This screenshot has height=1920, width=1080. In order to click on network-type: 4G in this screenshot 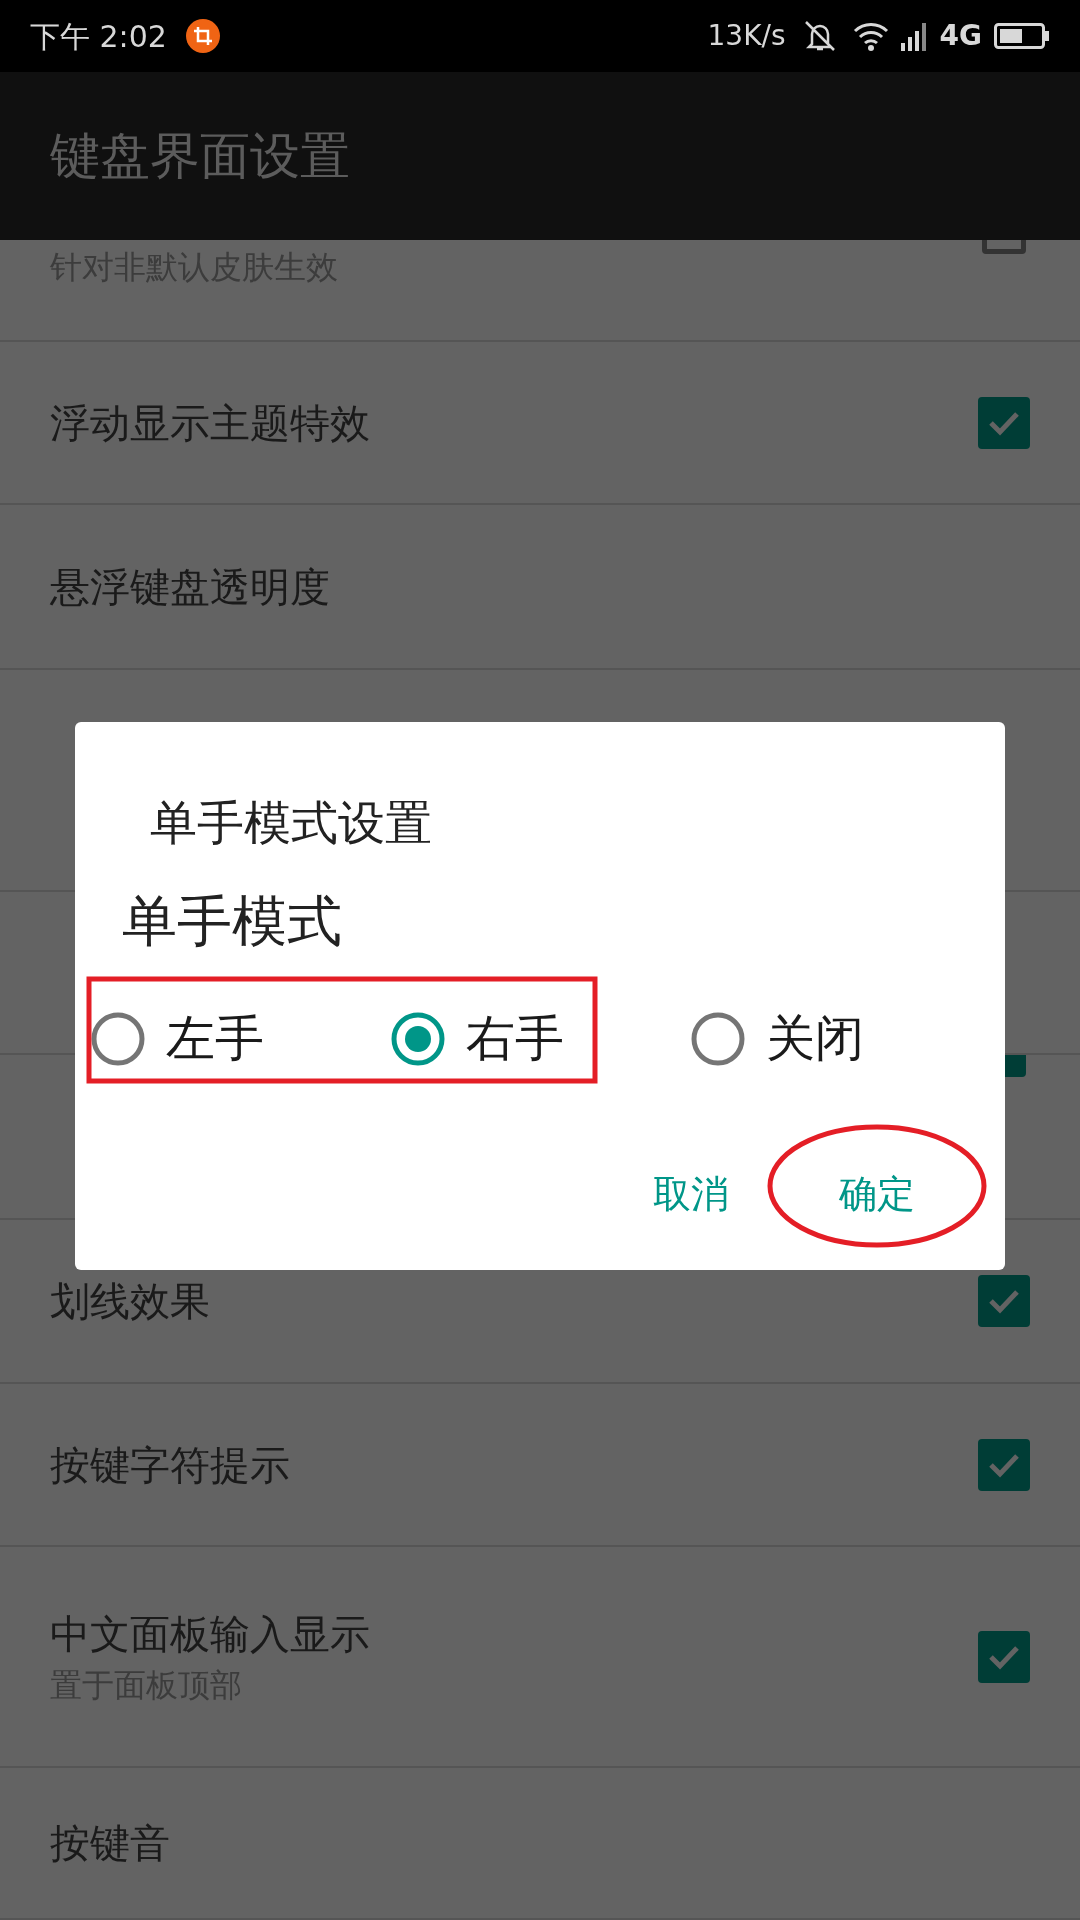, I will do `click(960, 36)`.